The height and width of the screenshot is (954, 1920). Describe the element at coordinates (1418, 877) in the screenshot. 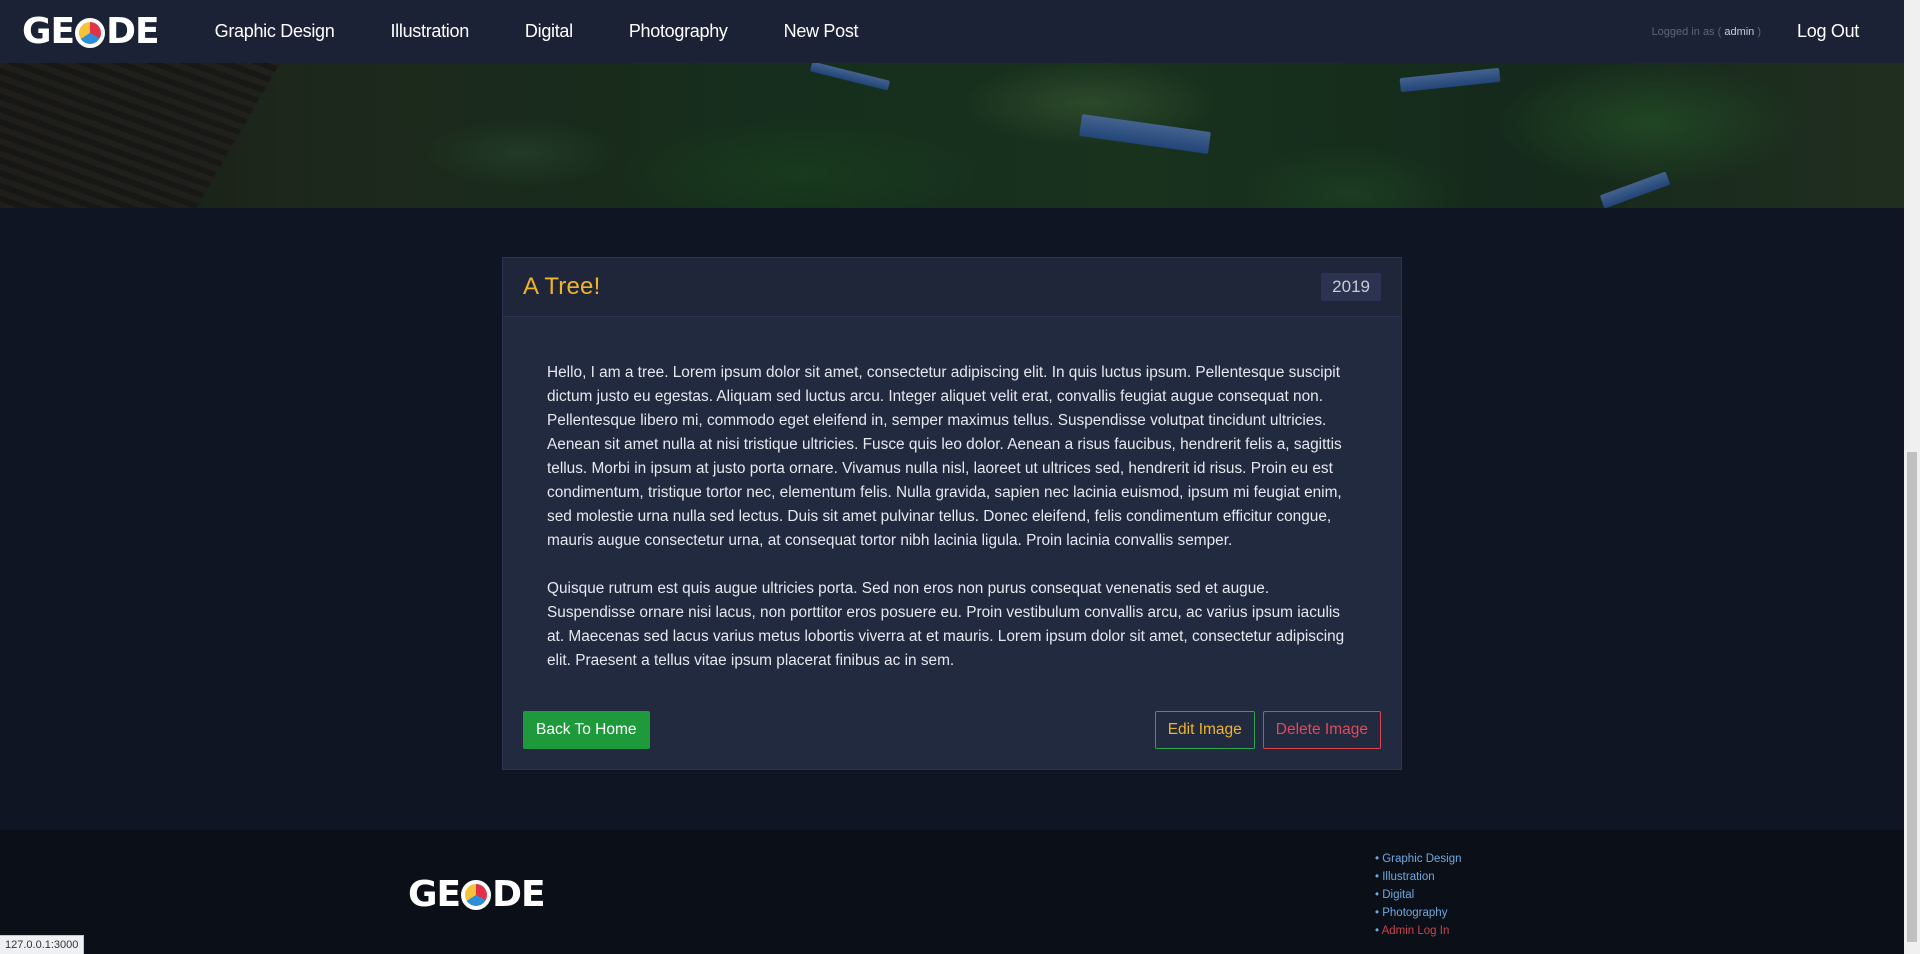

I see `footer-link-illustration: Illustration` at that location.